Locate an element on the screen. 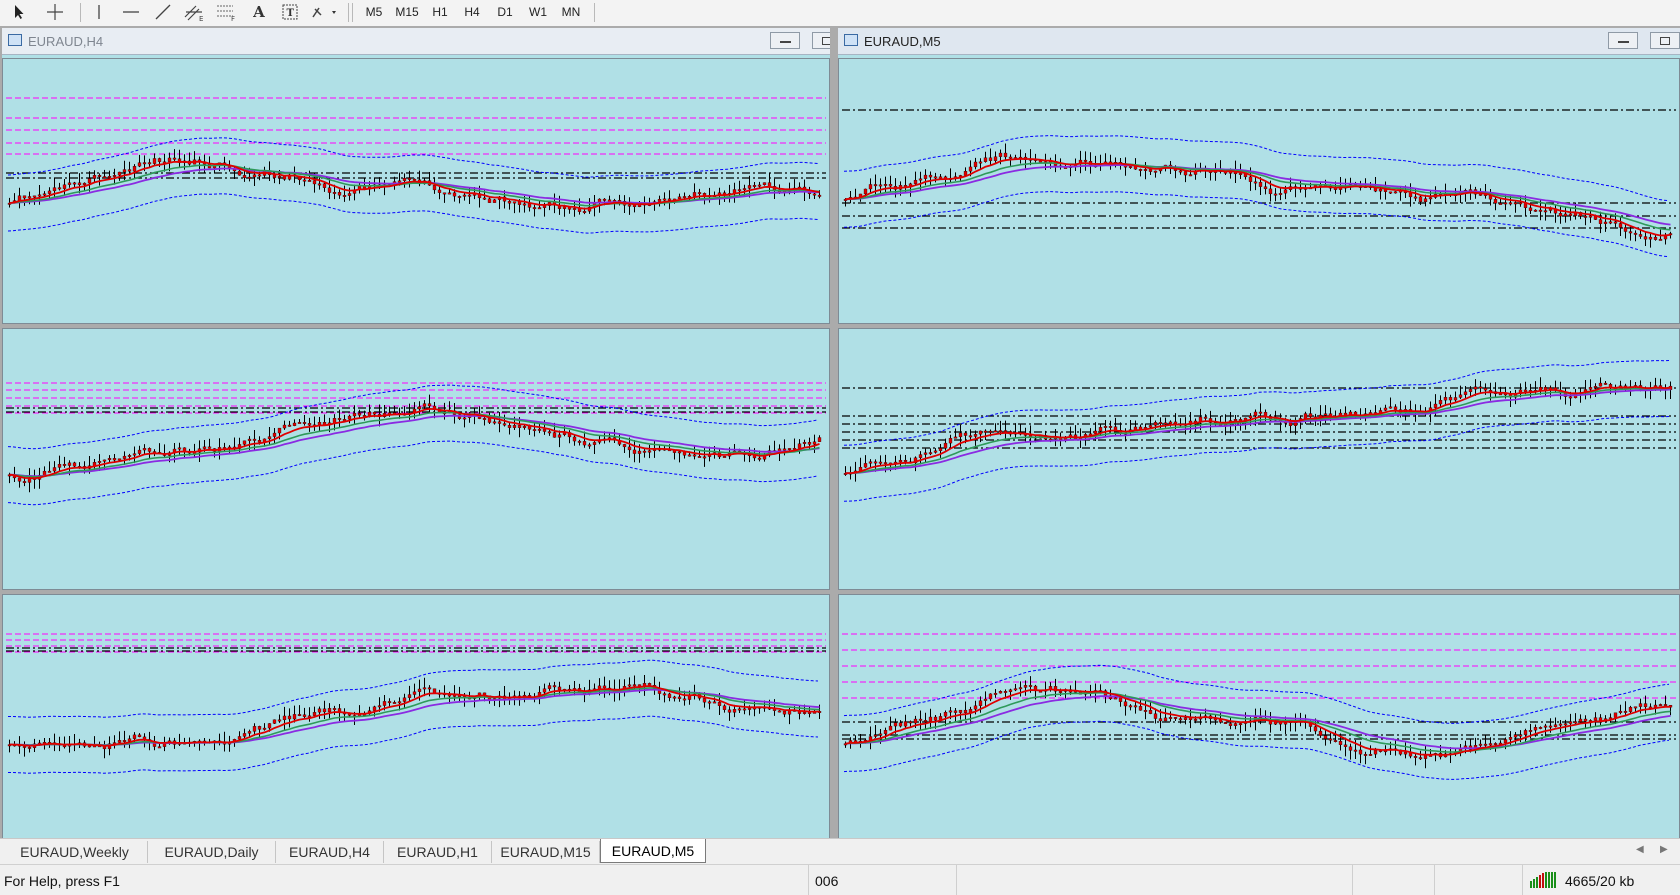 The image size is (1680, 895). tab-euraud-h1: EURAUD,H1 is located at coordinates (438, 852).